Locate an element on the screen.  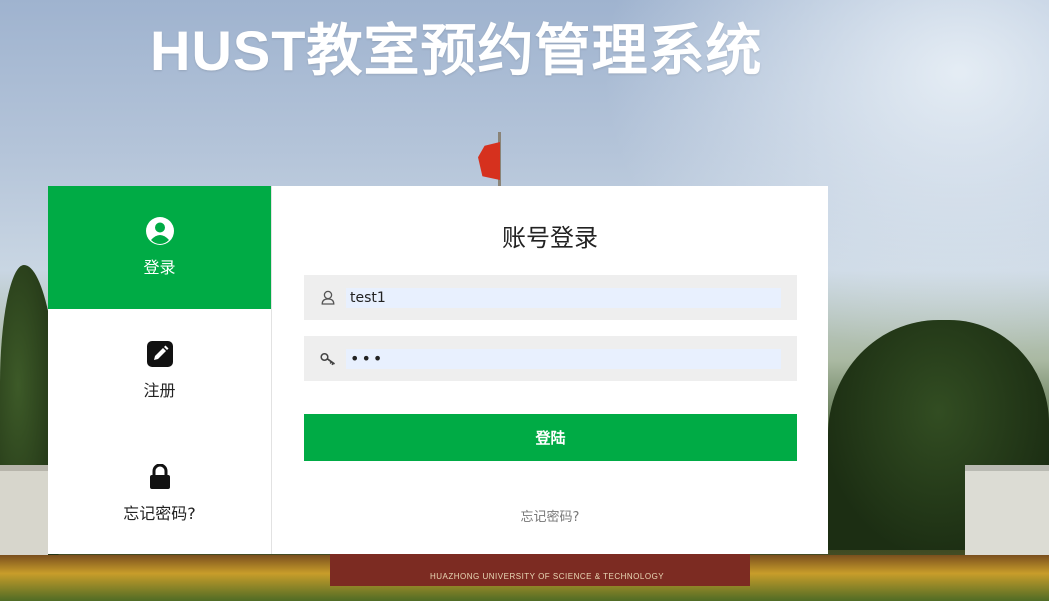
side-nav-item-register: 注册 is located at coordinates (159, 370).